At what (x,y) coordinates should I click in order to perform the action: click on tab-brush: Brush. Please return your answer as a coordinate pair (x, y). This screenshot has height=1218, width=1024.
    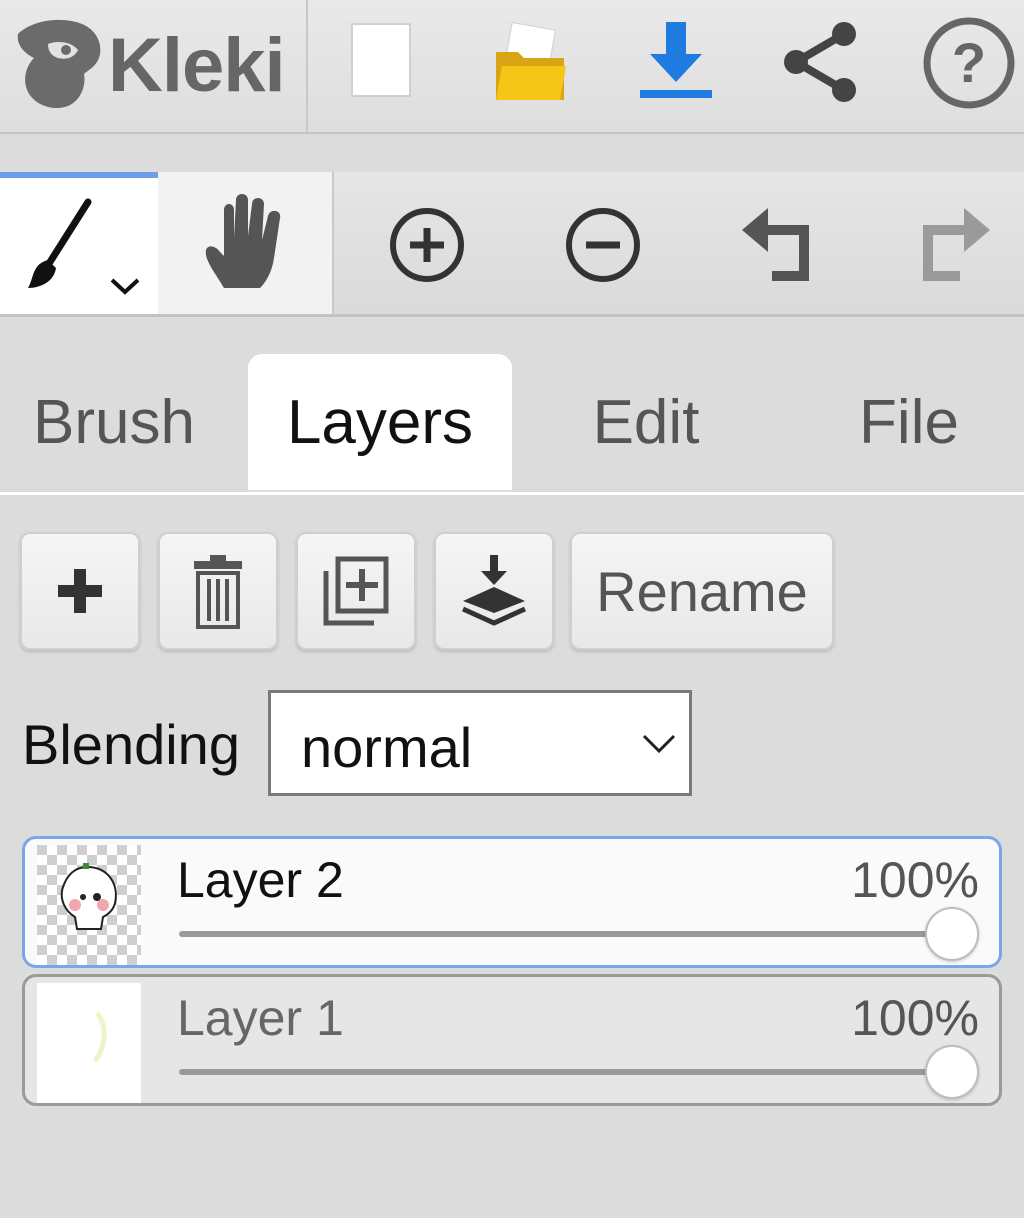
    Looking at the image, I should click on (114, 422).